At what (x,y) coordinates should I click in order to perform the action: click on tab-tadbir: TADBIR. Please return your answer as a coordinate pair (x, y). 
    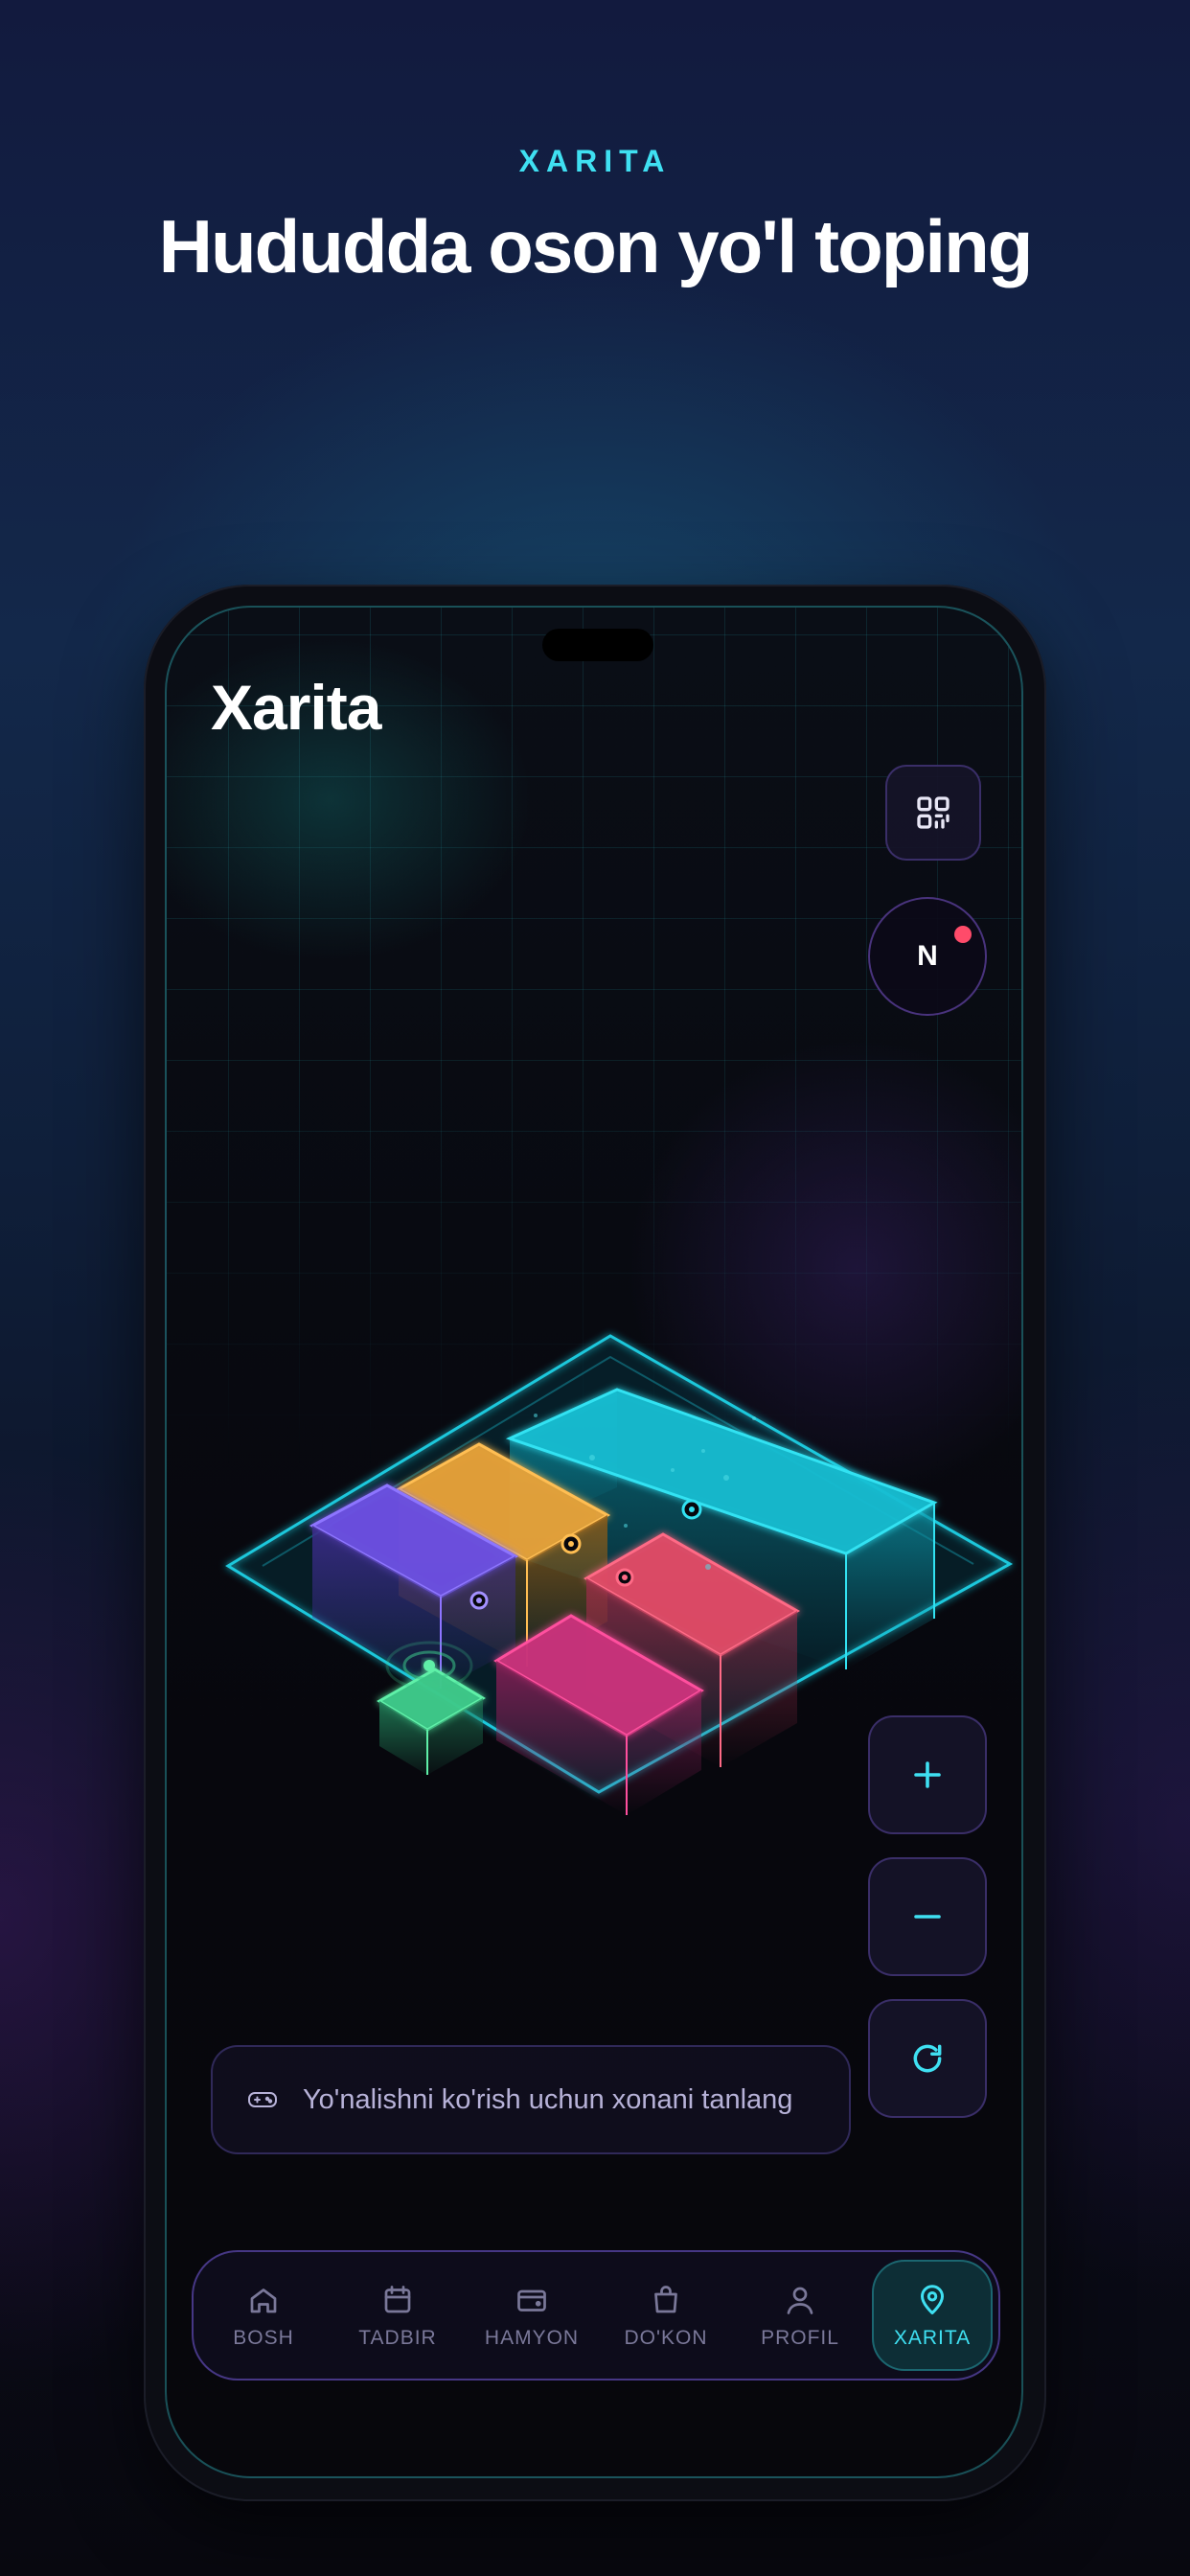
    Looking at the image, I should click on (397, 2315).